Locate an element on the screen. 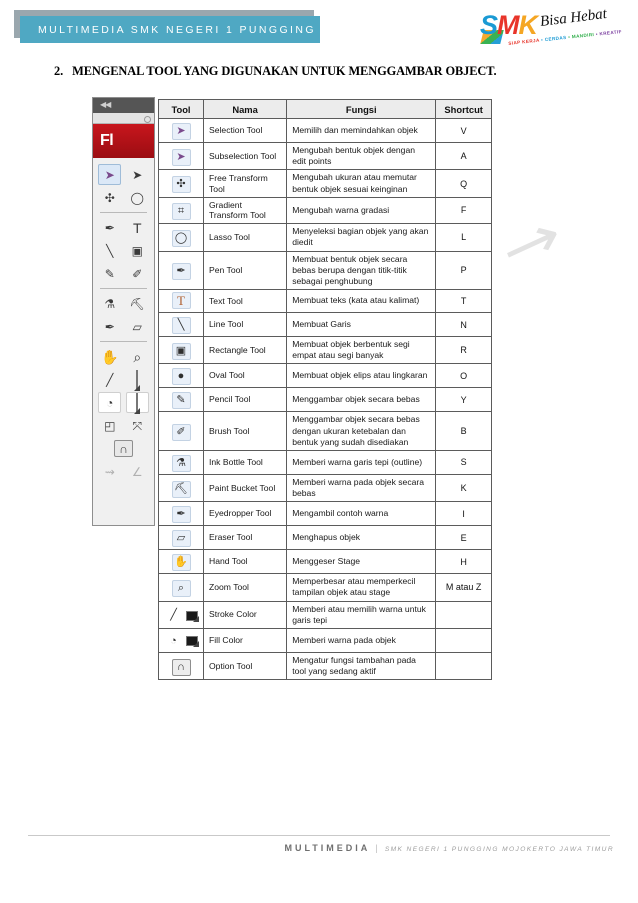  zoom-tool-icon: ⌕ is located at coordinates (137, 356).